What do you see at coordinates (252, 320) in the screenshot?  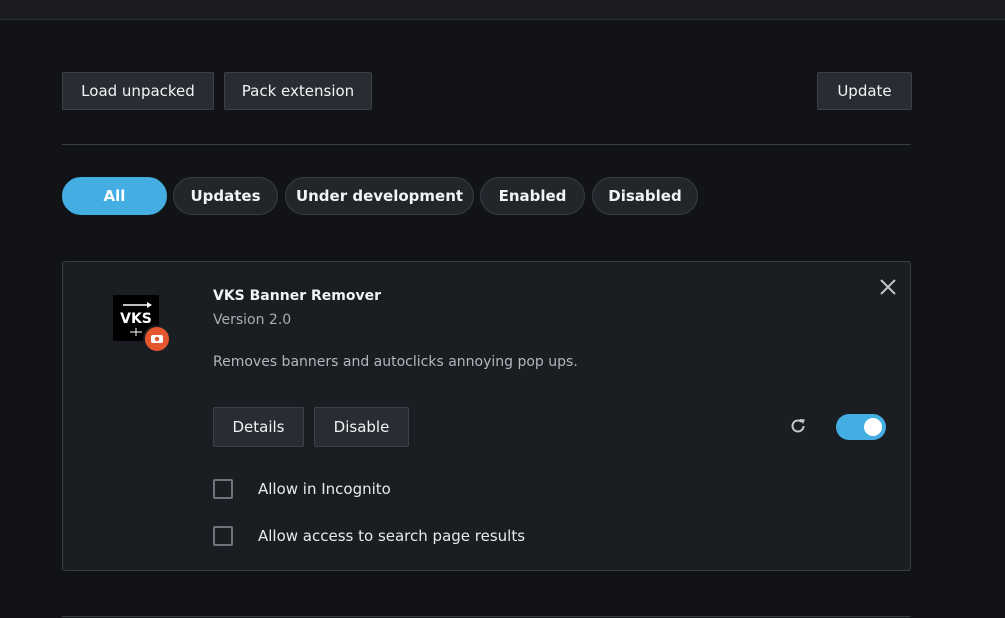 I see `extension-version: Version 2.0` at bounding box center [252, 320].